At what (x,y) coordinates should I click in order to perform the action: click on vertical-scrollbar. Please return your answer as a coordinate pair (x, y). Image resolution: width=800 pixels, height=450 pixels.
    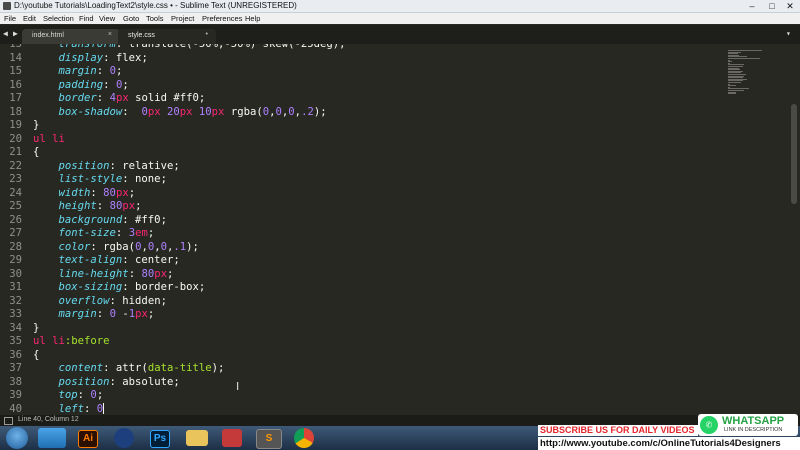
    Looking at the image, I should click on (794, 230).